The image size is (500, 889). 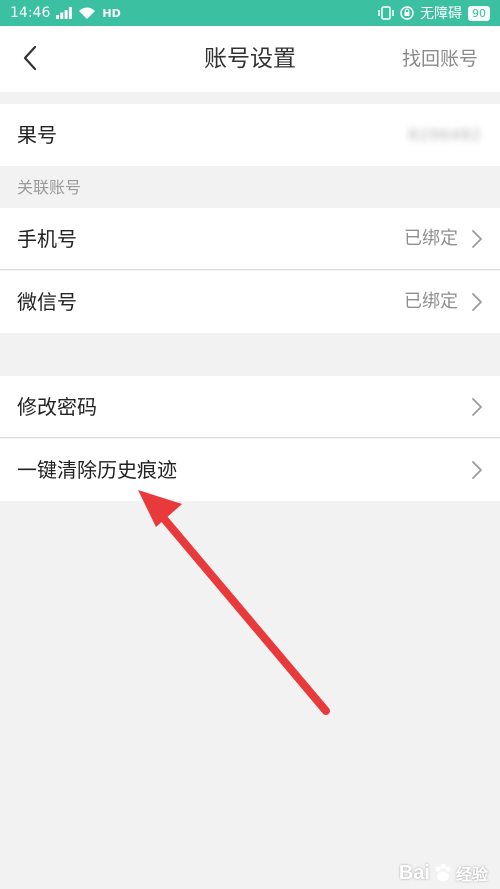 What do you see at coordinates (441, 14) in the screenshot?
I see `accessibility-label: 无障碍` at bounding box center [441, 14].